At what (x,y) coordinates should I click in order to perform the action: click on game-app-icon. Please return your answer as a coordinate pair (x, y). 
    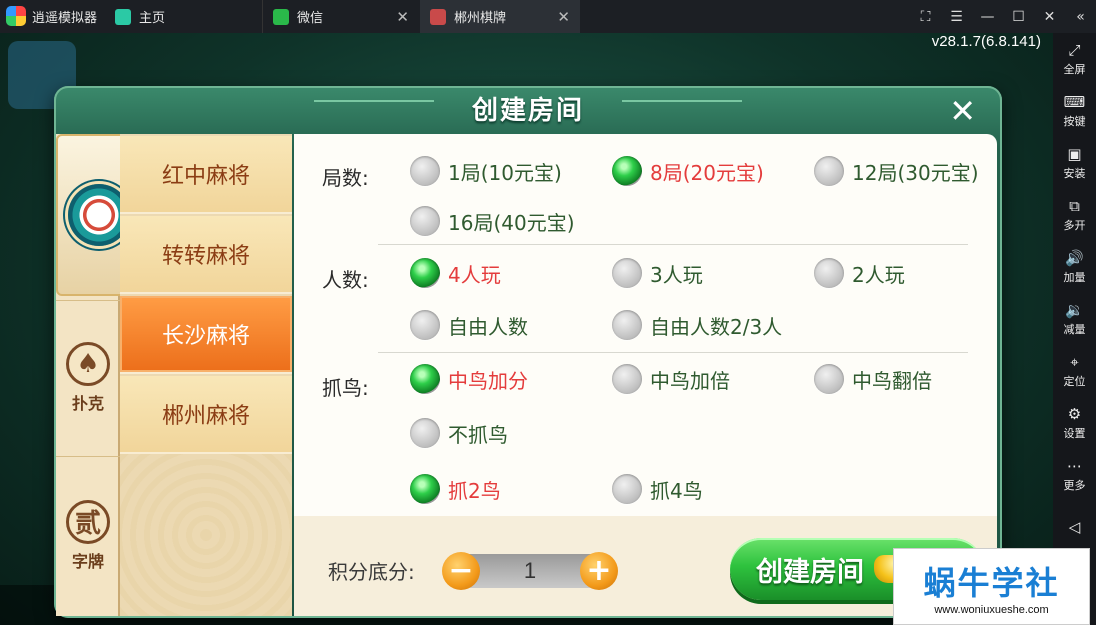
    Looking at the image, I should click on (438, 16).